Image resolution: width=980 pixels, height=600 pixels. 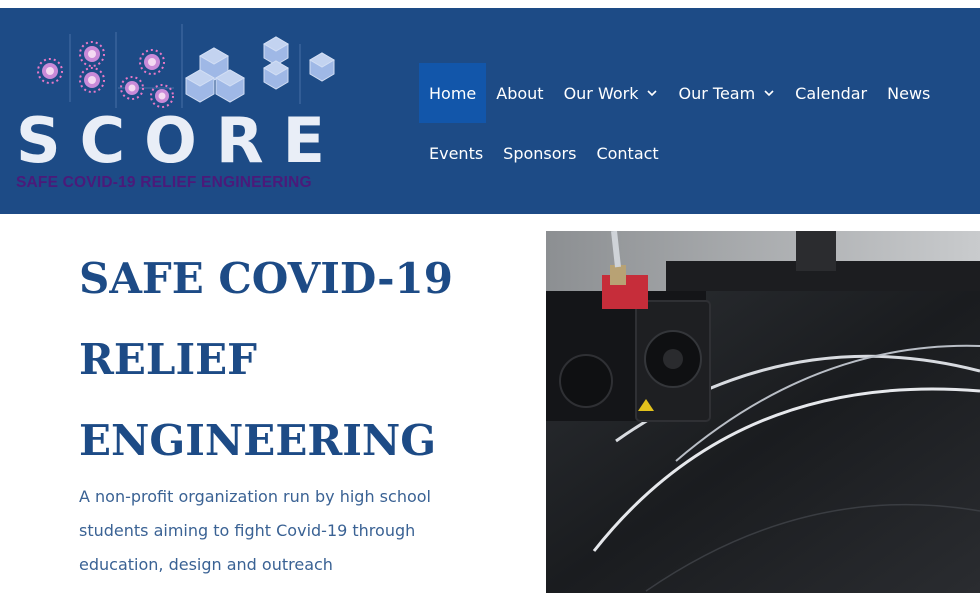 I want to click on logo-tagline: SAFE COVID-19 RELIEF ENGINEERING, so click(x=164, y=182).